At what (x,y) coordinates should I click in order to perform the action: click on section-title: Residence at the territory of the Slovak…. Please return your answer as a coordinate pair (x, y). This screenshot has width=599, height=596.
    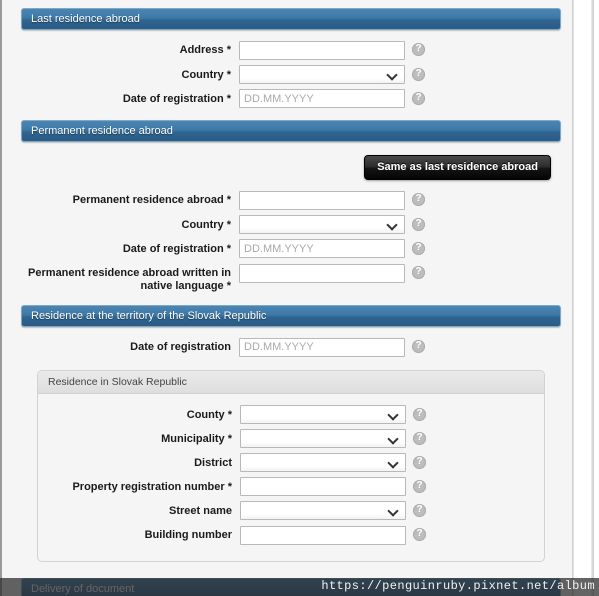
    Looking at the image, I should click on (149, 316).